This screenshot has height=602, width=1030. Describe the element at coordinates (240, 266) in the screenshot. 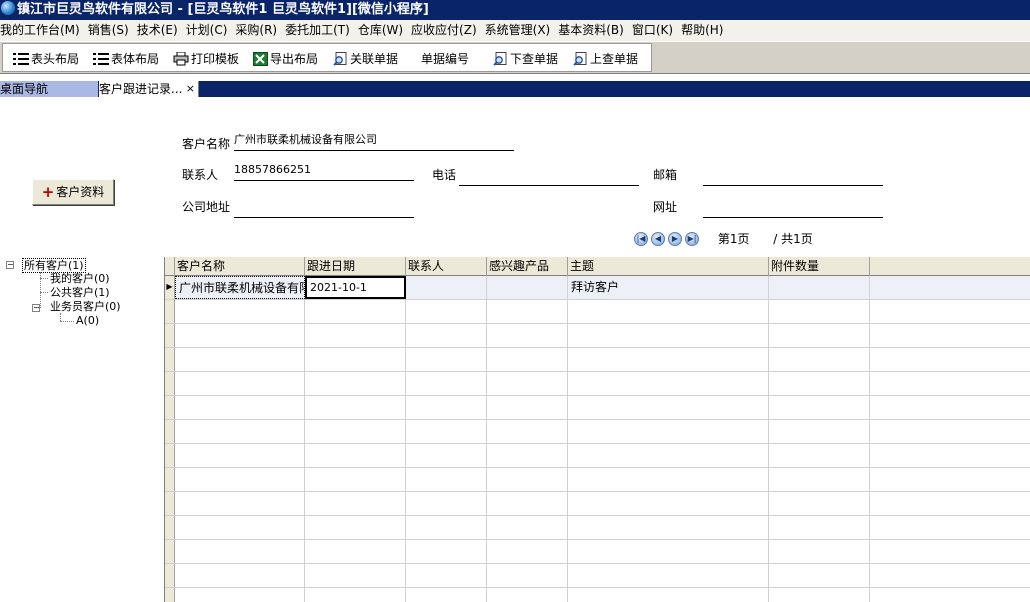

I see `col-customer-name: 客户名称` at that location.